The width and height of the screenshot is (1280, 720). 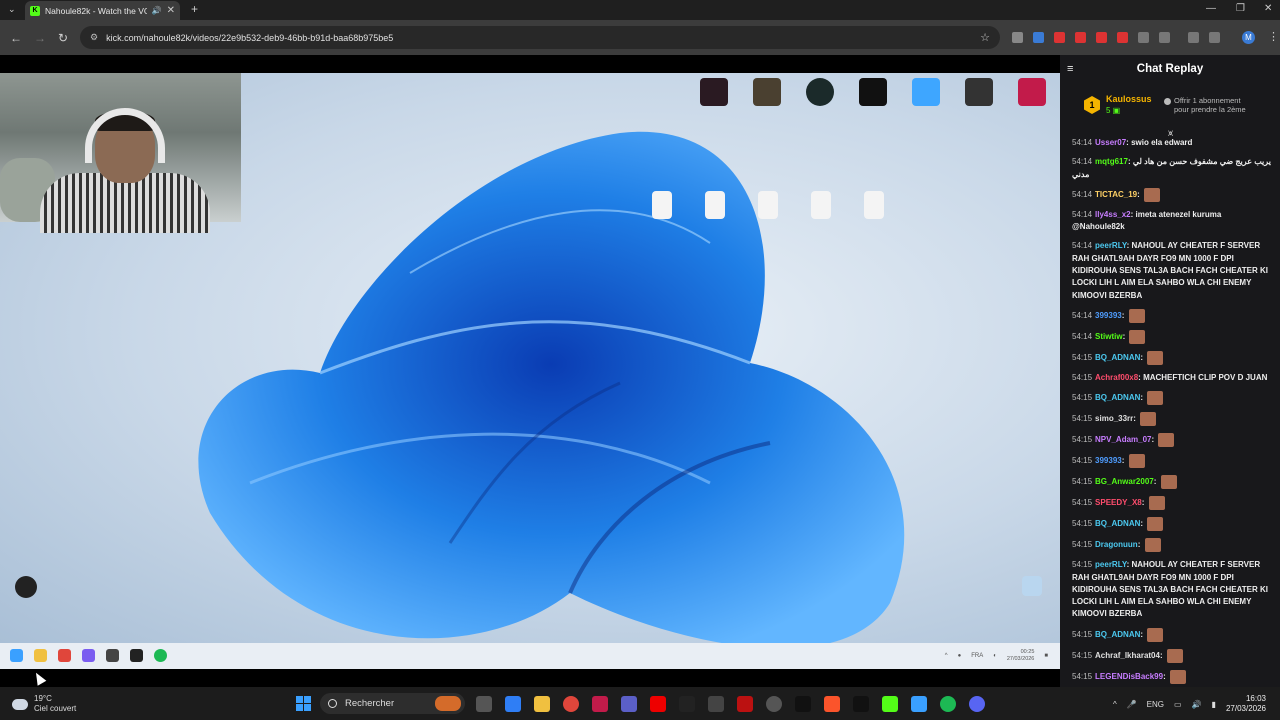 I want to click on copilot-icon, so click(x=513, y=704).